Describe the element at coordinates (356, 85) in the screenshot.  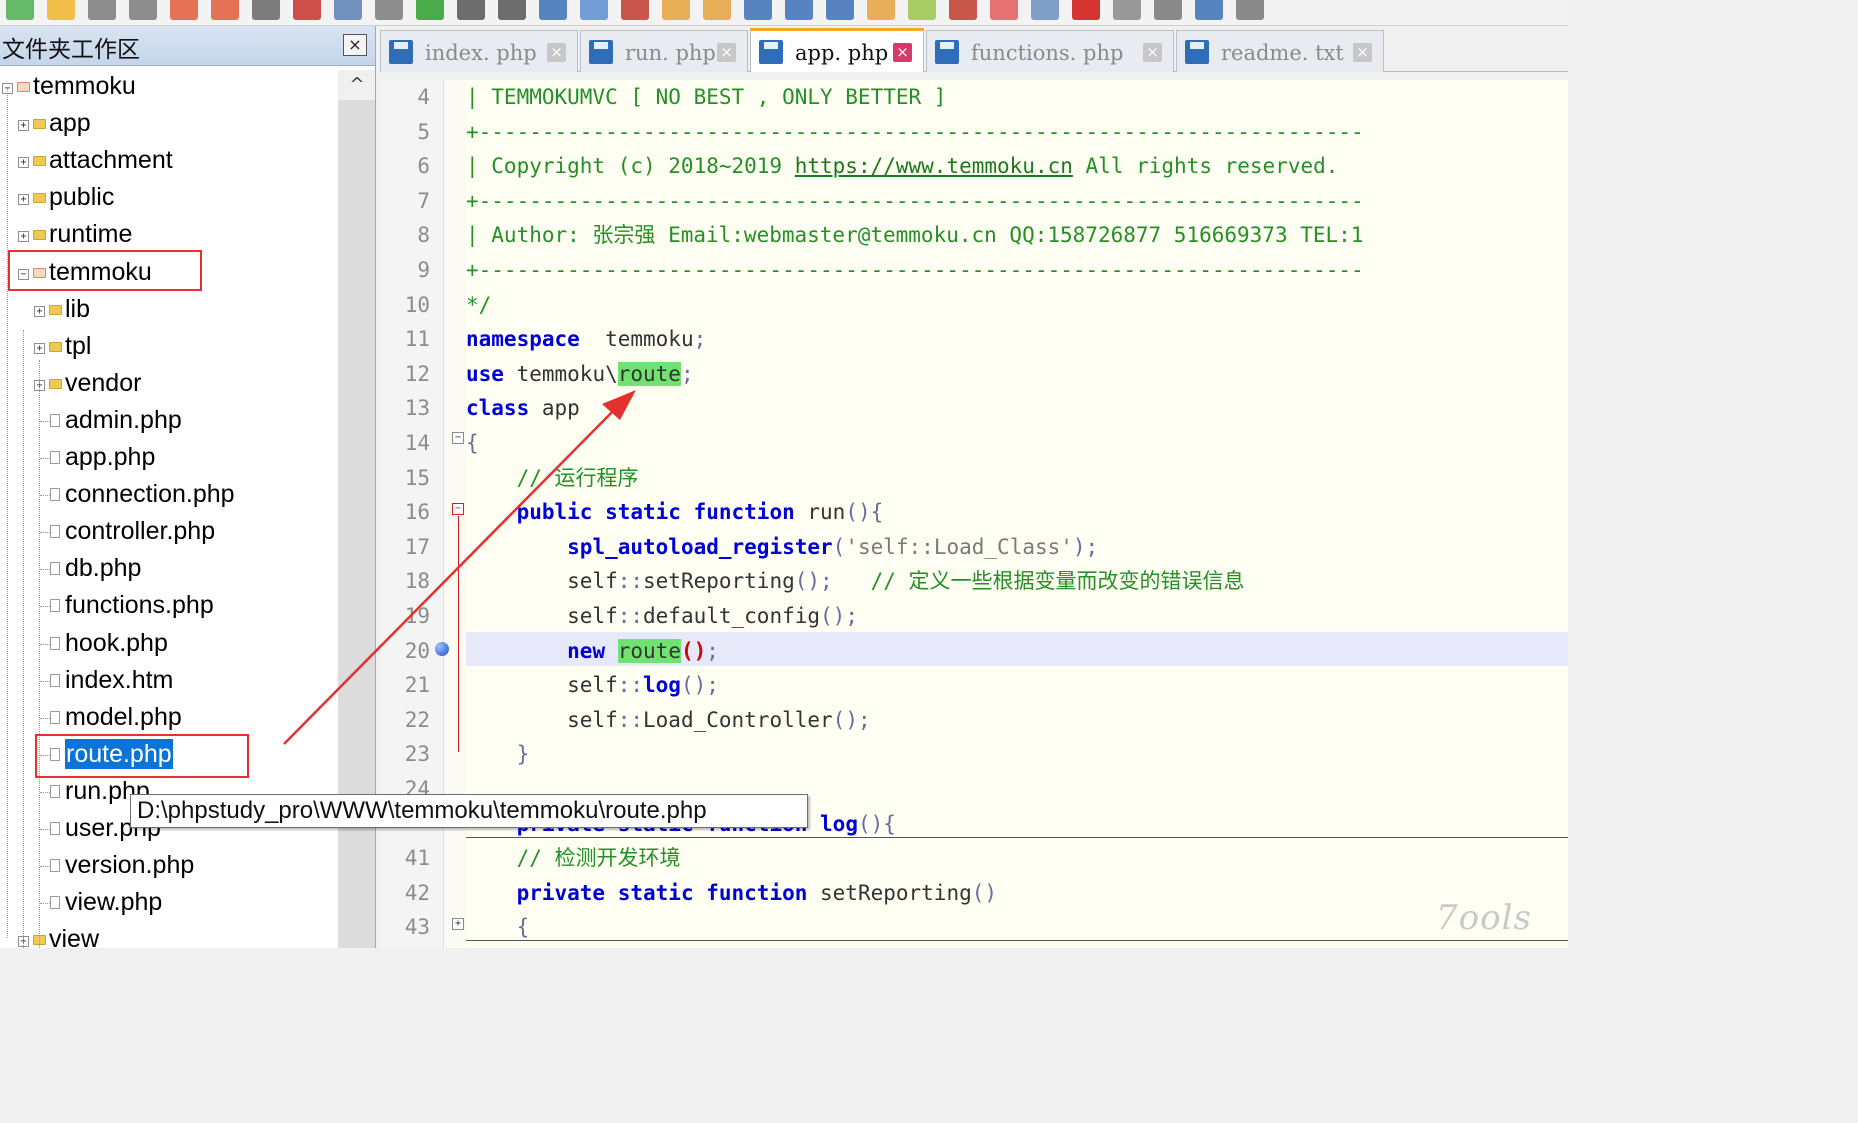
I see `scroll-up-button: ^` at that location.